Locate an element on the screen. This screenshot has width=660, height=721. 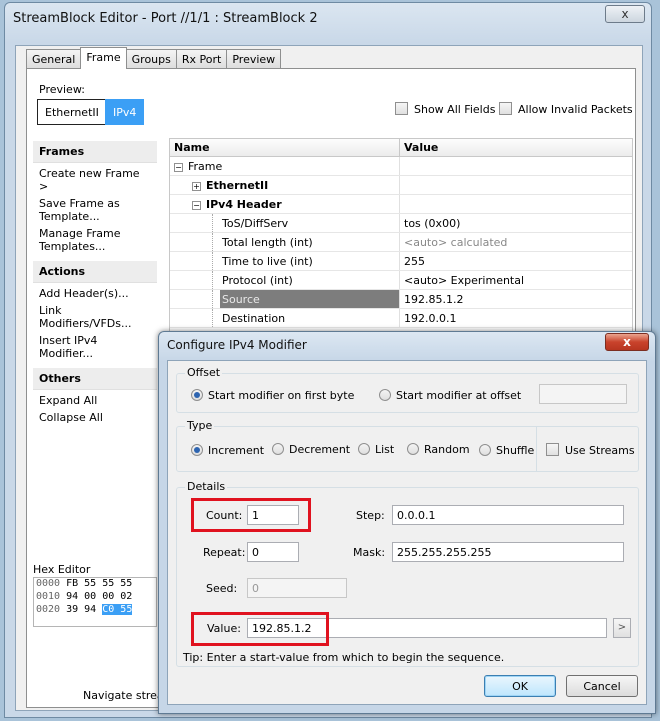
dialog-title: Configure IPv4 Modifier is located at coordinates (237, 345).